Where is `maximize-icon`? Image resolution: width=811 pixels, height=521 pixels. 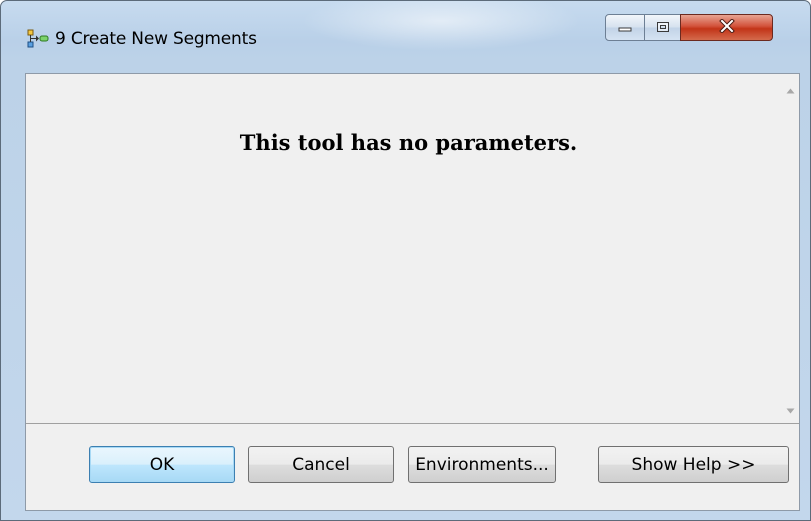 maximize-icon is located at coordinates (663, 27).